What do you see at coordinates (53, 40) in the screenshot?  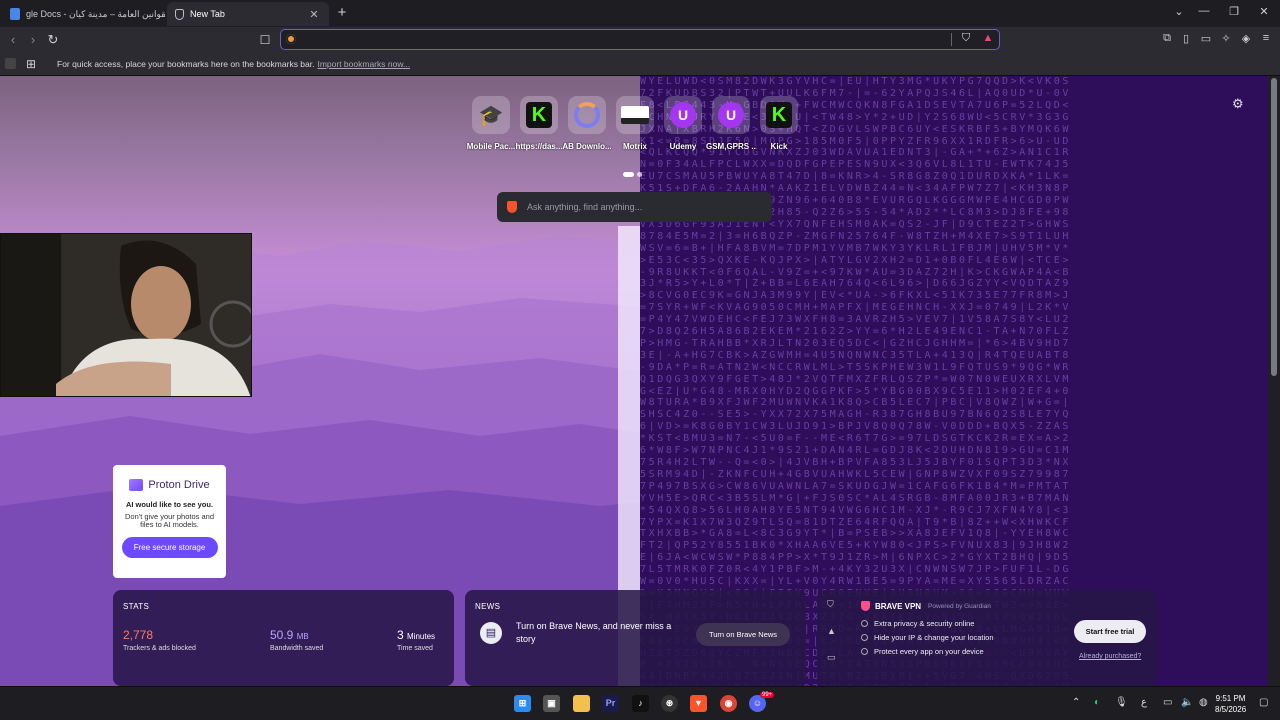 I see `reload-button: ↻` at bounding box center [53, 40].